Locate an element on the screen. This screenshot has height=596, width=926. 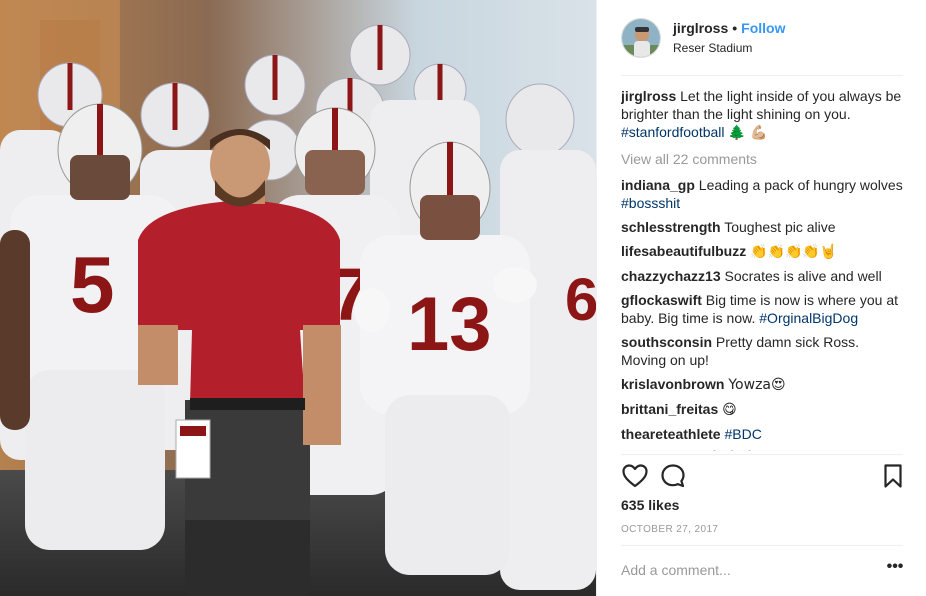
comment-text: Yowza😍 is located at coordinates (757, 385).